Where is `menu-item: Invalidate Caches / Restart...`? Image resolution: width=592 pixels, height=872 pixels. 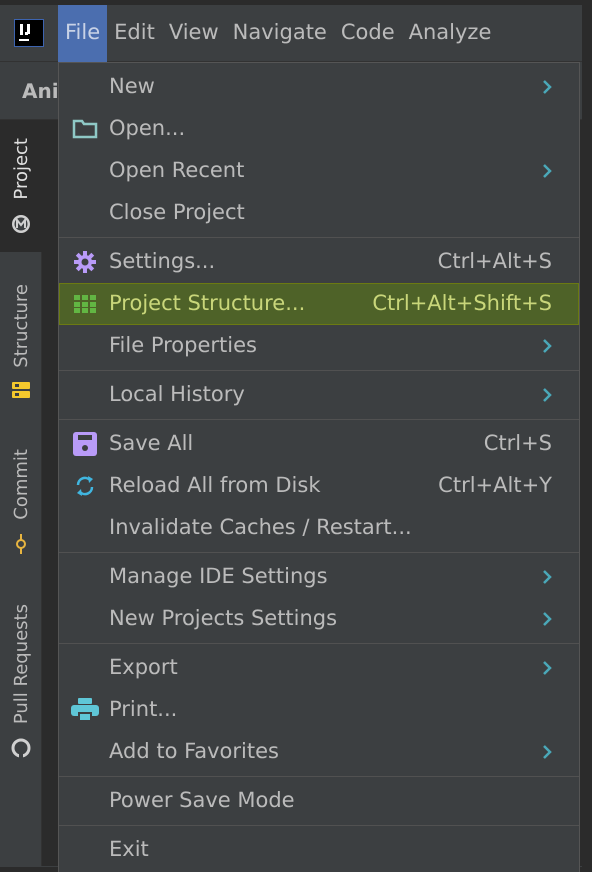
menu-item: Invalidate Caches / Restart... is located at coordinates (319, 528).